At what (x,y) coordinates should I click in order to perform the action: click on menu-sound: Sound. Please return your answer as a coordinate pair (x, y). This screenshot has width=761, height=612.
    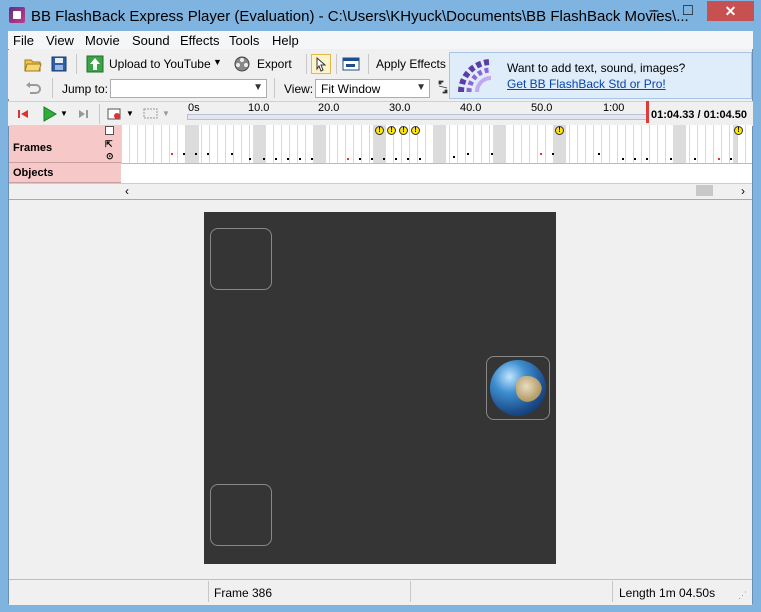
    Looking at the image, I should click on (151, 40).